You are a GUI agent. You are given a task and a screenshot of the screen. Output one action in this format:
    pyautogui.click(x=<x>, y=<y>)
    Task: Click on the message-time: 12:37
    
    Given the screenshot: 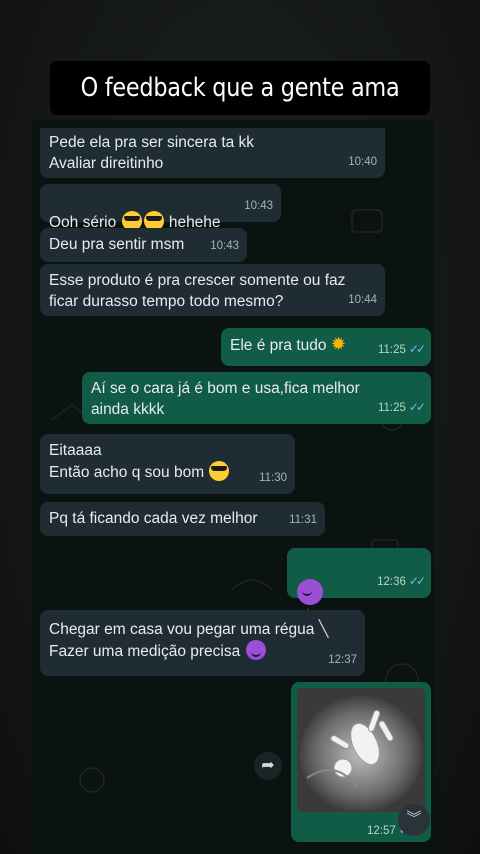 What is the action you would take?
    pyautogui.click(x=342, y=660)
    